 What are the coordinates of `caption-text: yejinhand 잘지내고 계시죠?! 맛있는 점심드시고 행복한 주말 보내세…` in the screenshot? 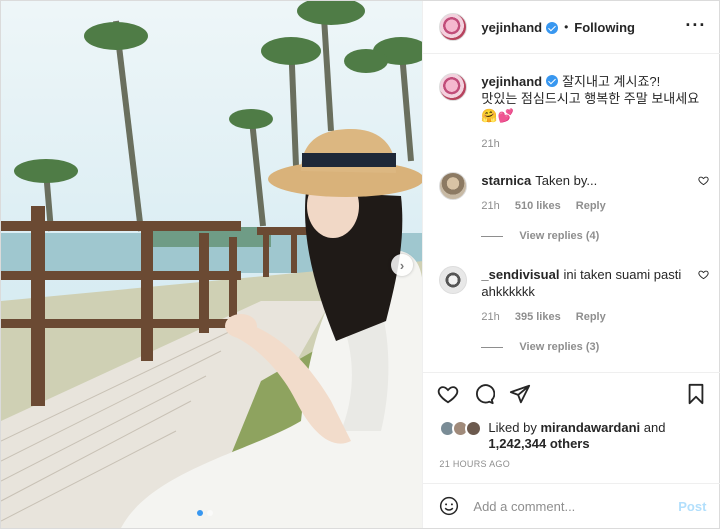 It's located at (595, 98).